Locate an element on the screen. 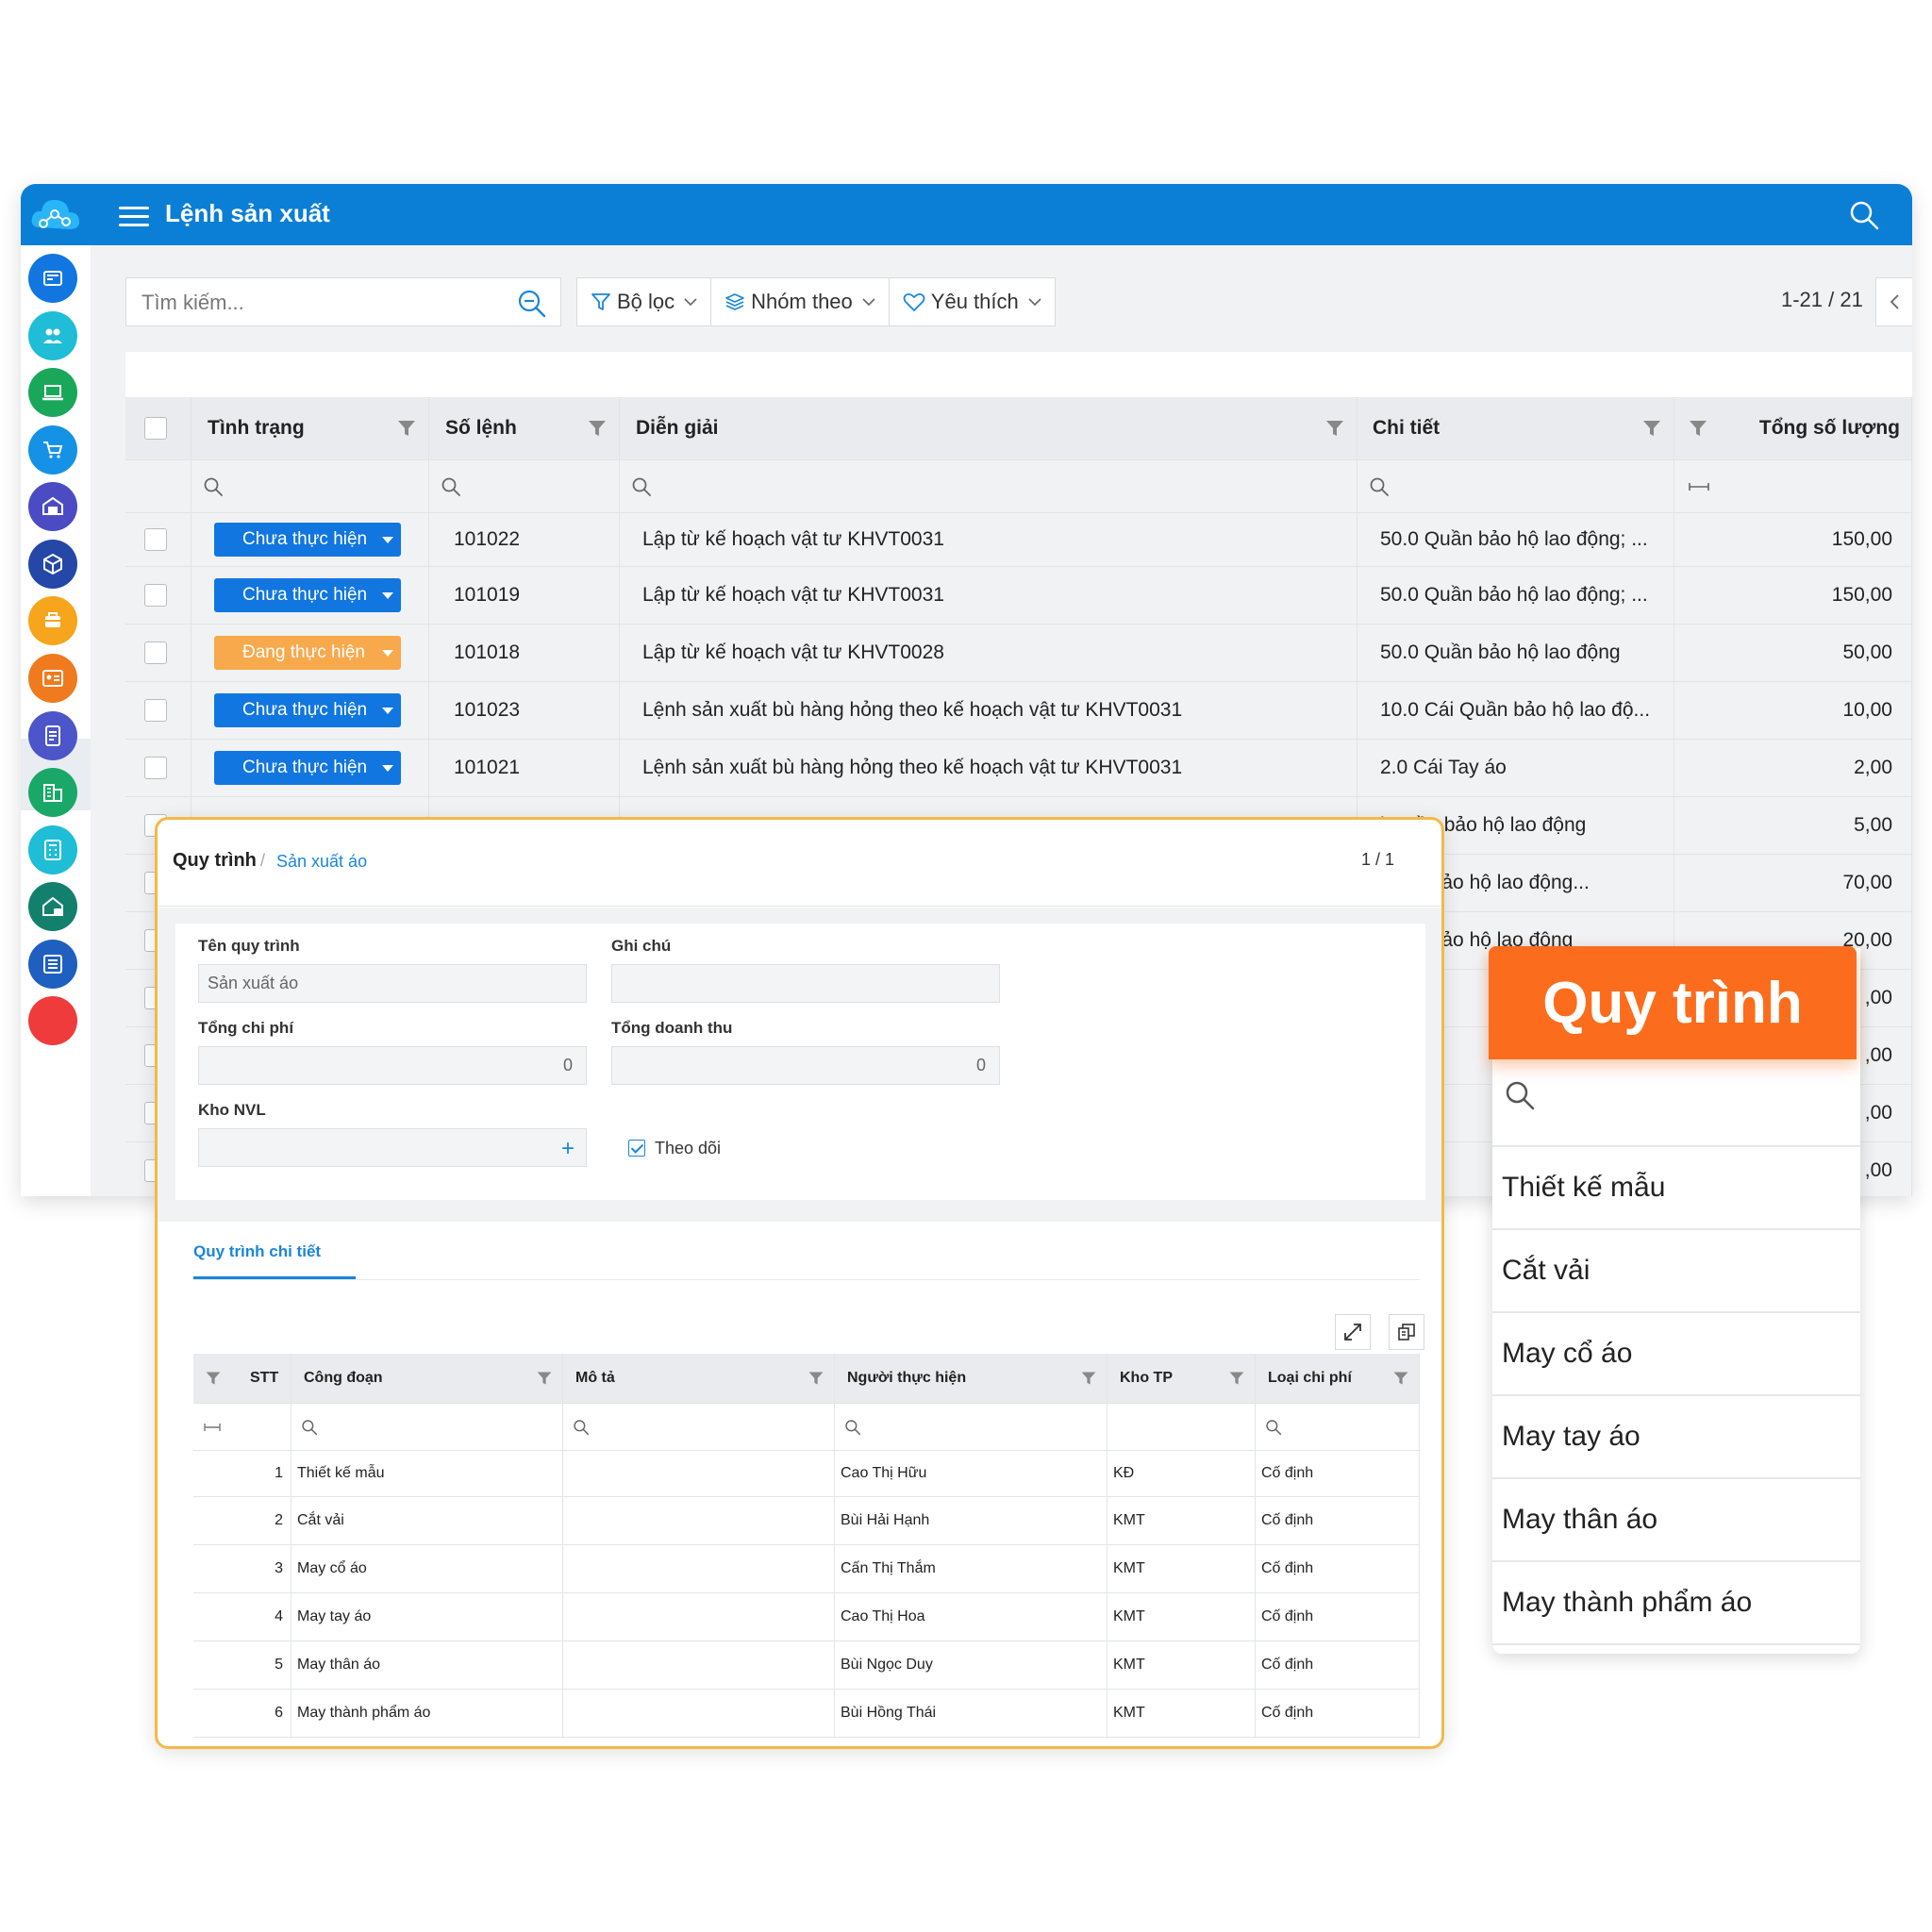 Image resolution: width=1932 pixels, height=1932 pixels. column-settings-button is located at coordinates (1407, 1332).